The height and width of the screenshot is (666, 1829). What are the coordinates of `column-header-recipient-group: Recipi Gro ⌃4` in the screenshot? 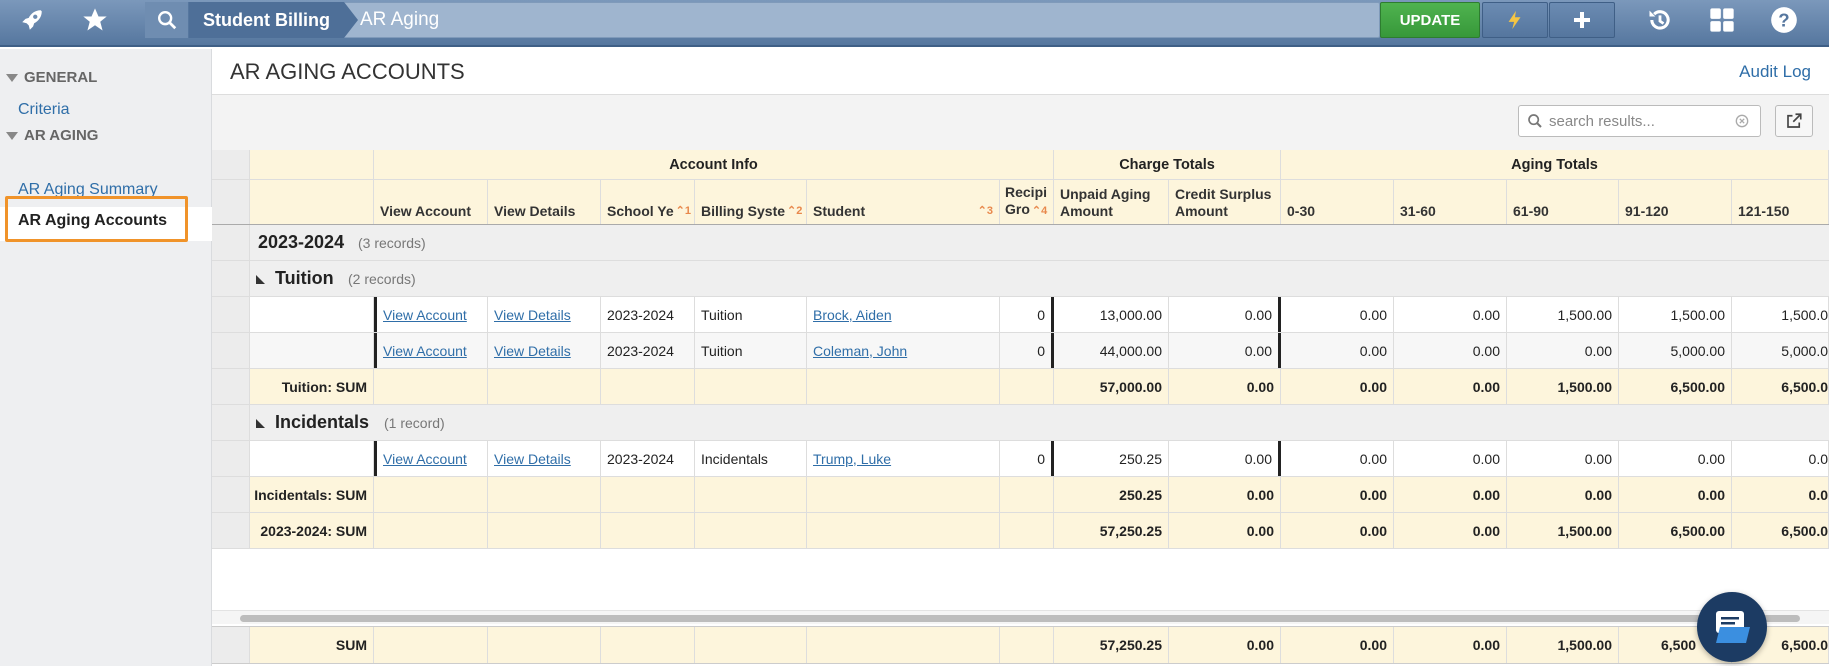 It's located at (1027, 202).